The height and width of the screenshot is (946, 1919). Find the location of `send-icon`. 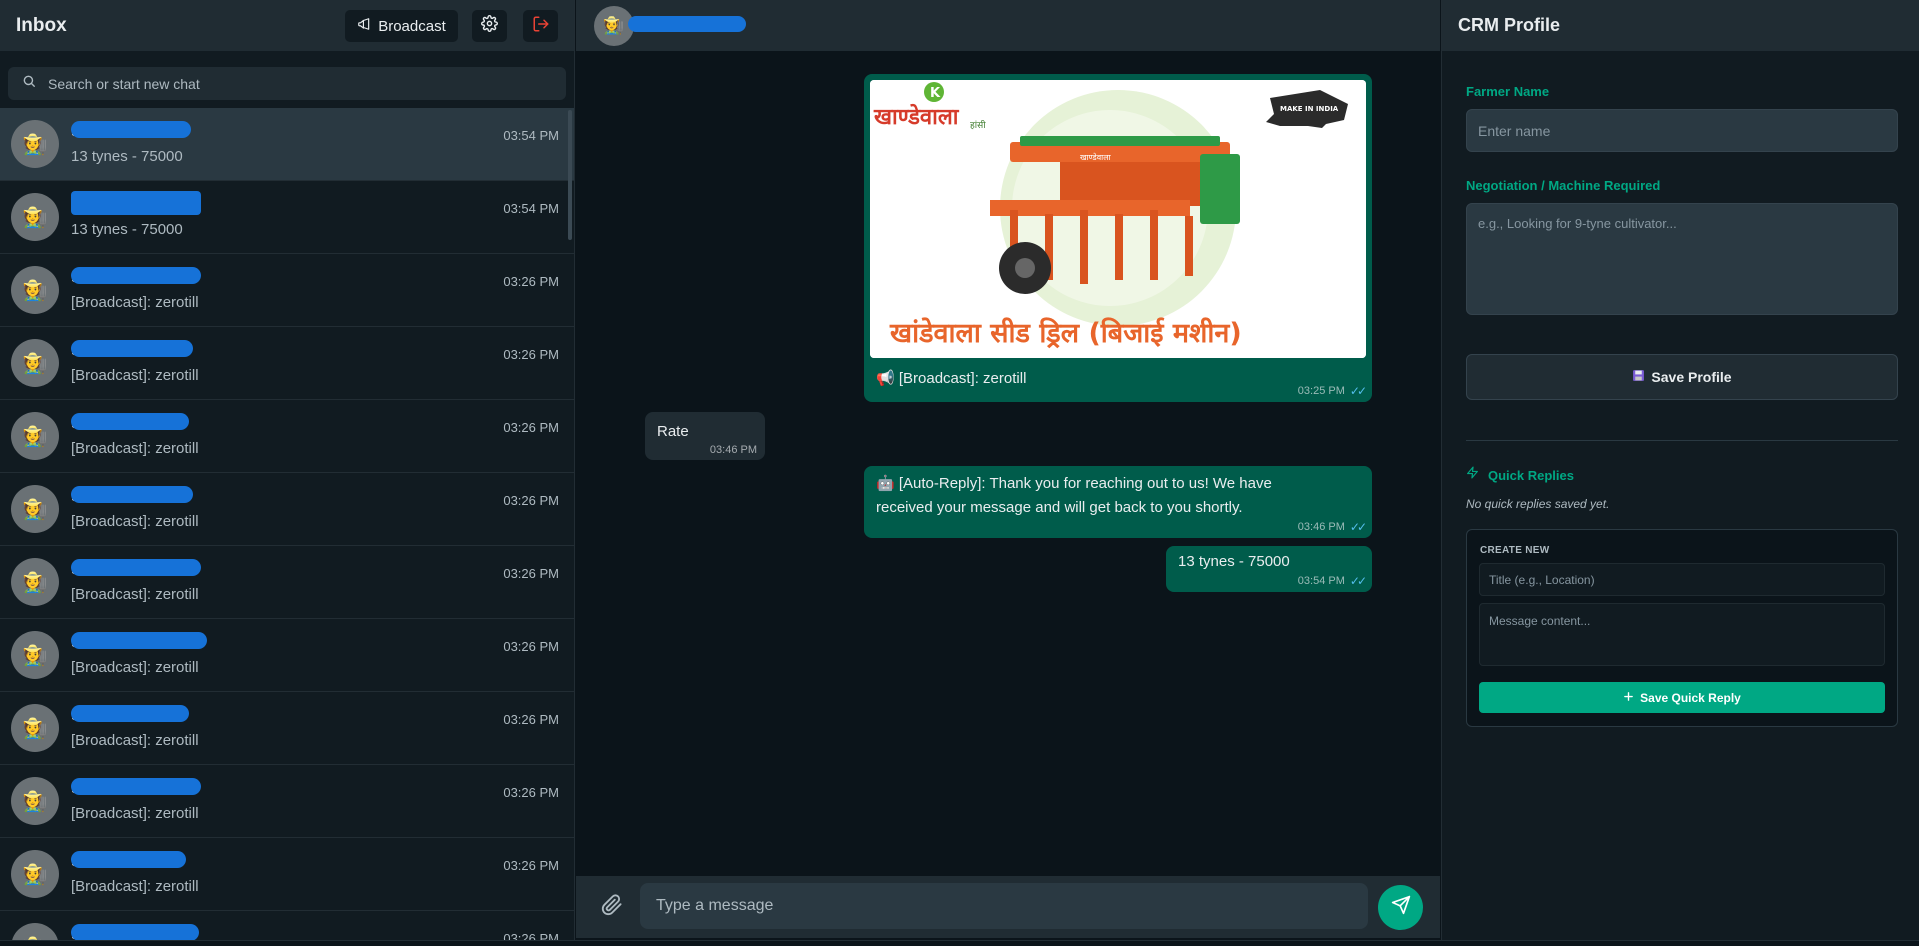

send-icon is located at coordinates (1401, 907).